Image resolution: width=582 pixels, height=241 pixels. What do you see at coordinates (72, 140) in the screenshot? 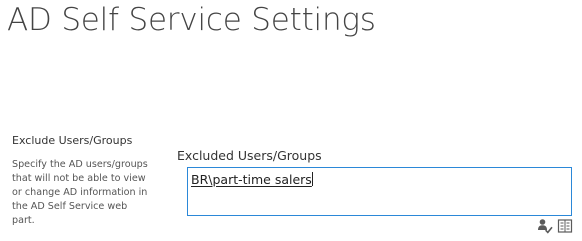
I see `section-heading: Exclude Users/Groups` at bounding box center [72, 140].